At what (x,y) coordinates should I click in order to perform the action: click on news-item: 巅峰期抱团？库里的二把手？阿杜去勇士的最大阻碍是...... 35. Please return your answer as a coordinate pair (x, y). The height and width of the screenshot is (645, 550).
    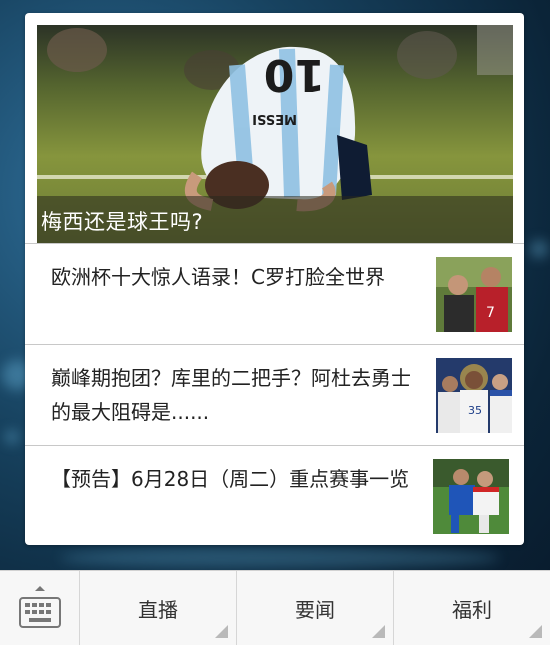
    Looking at the image, I should click on (274, 395).